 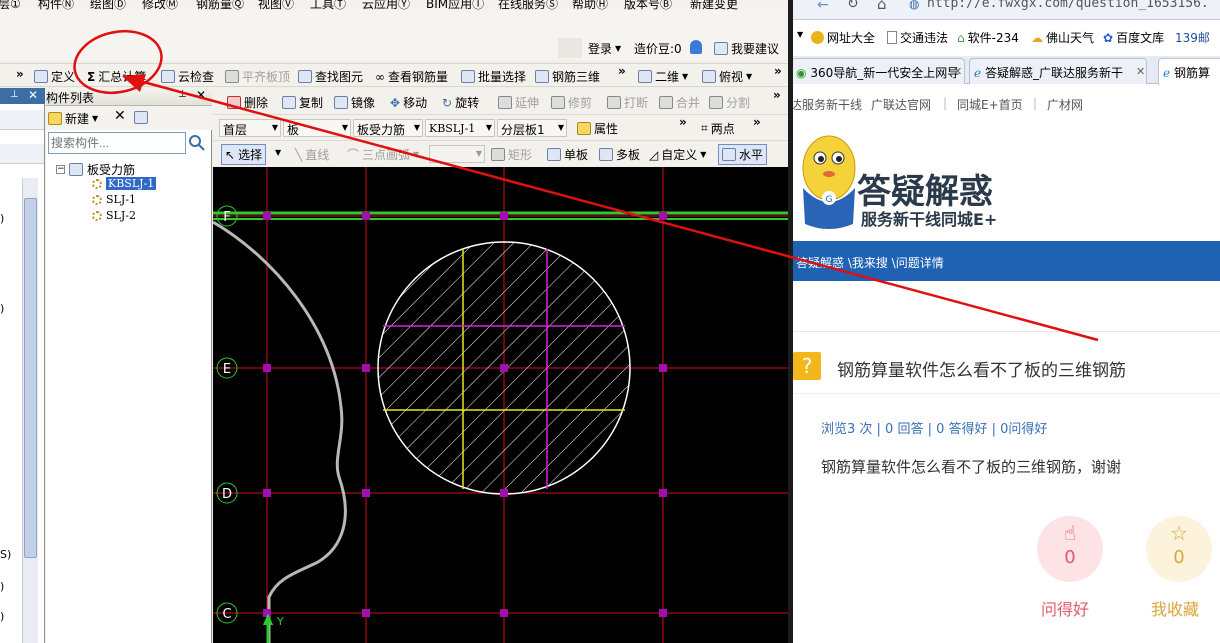 I want to click on menu-rebar-qty: 钢筋量Ⓠ, so click(x=220, y=5).